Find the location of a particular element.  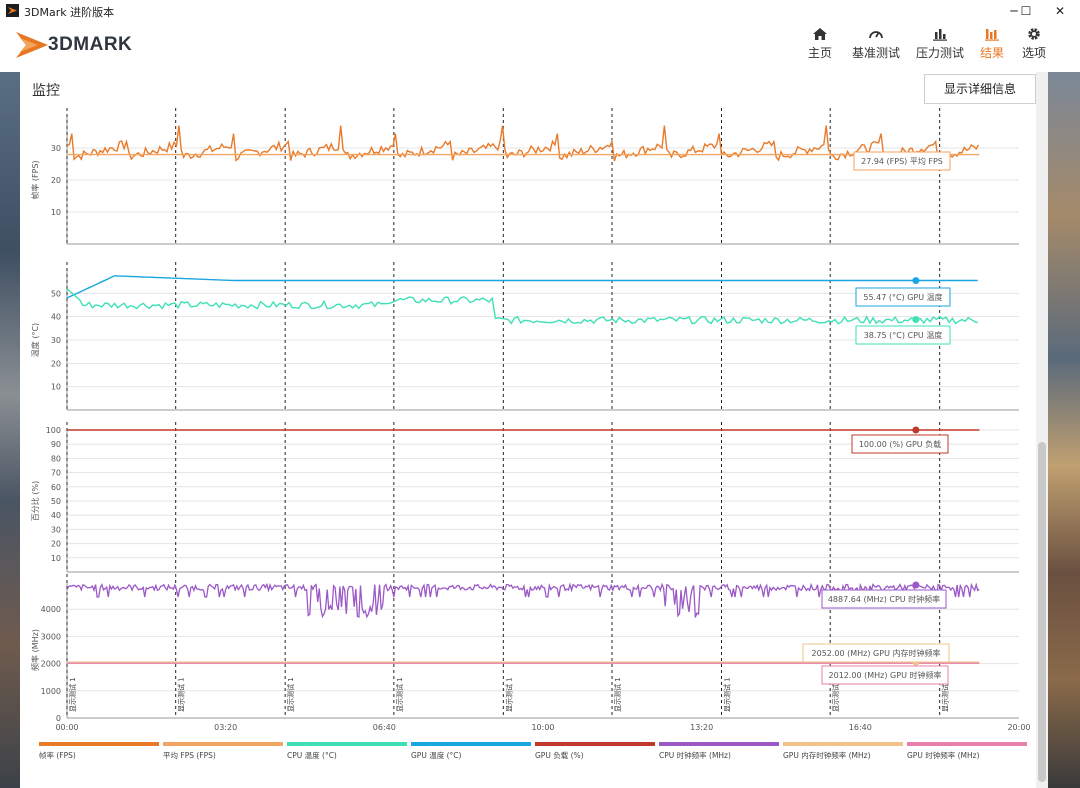

nav-home: 主页 is located at coordinates (820, 43).